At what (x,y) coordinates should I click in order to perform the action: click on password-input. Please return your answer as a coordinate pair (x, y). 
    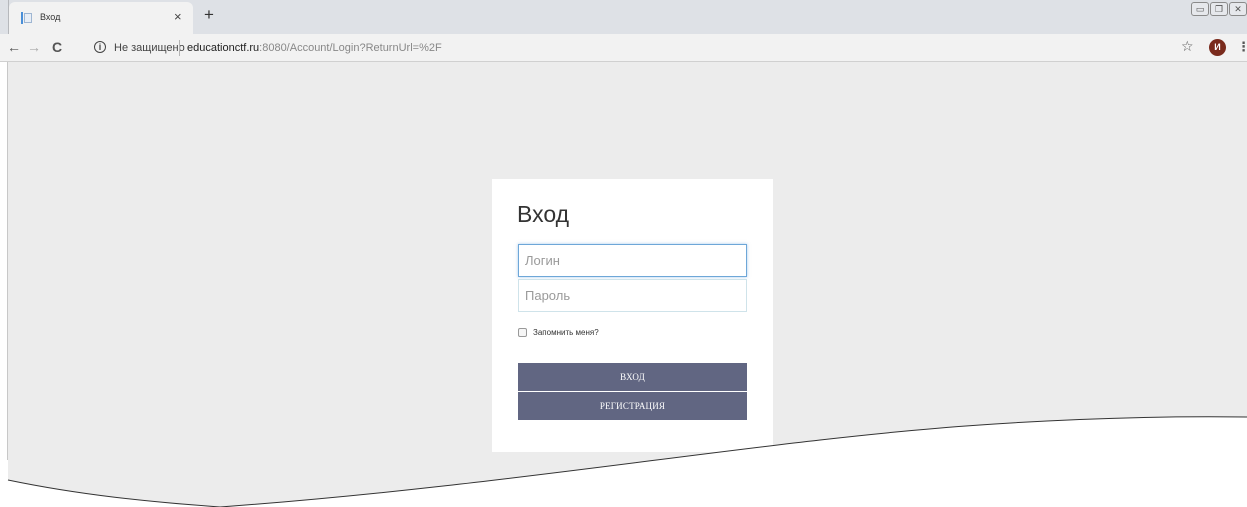
    Looking at the image, I should click on (632, 295).